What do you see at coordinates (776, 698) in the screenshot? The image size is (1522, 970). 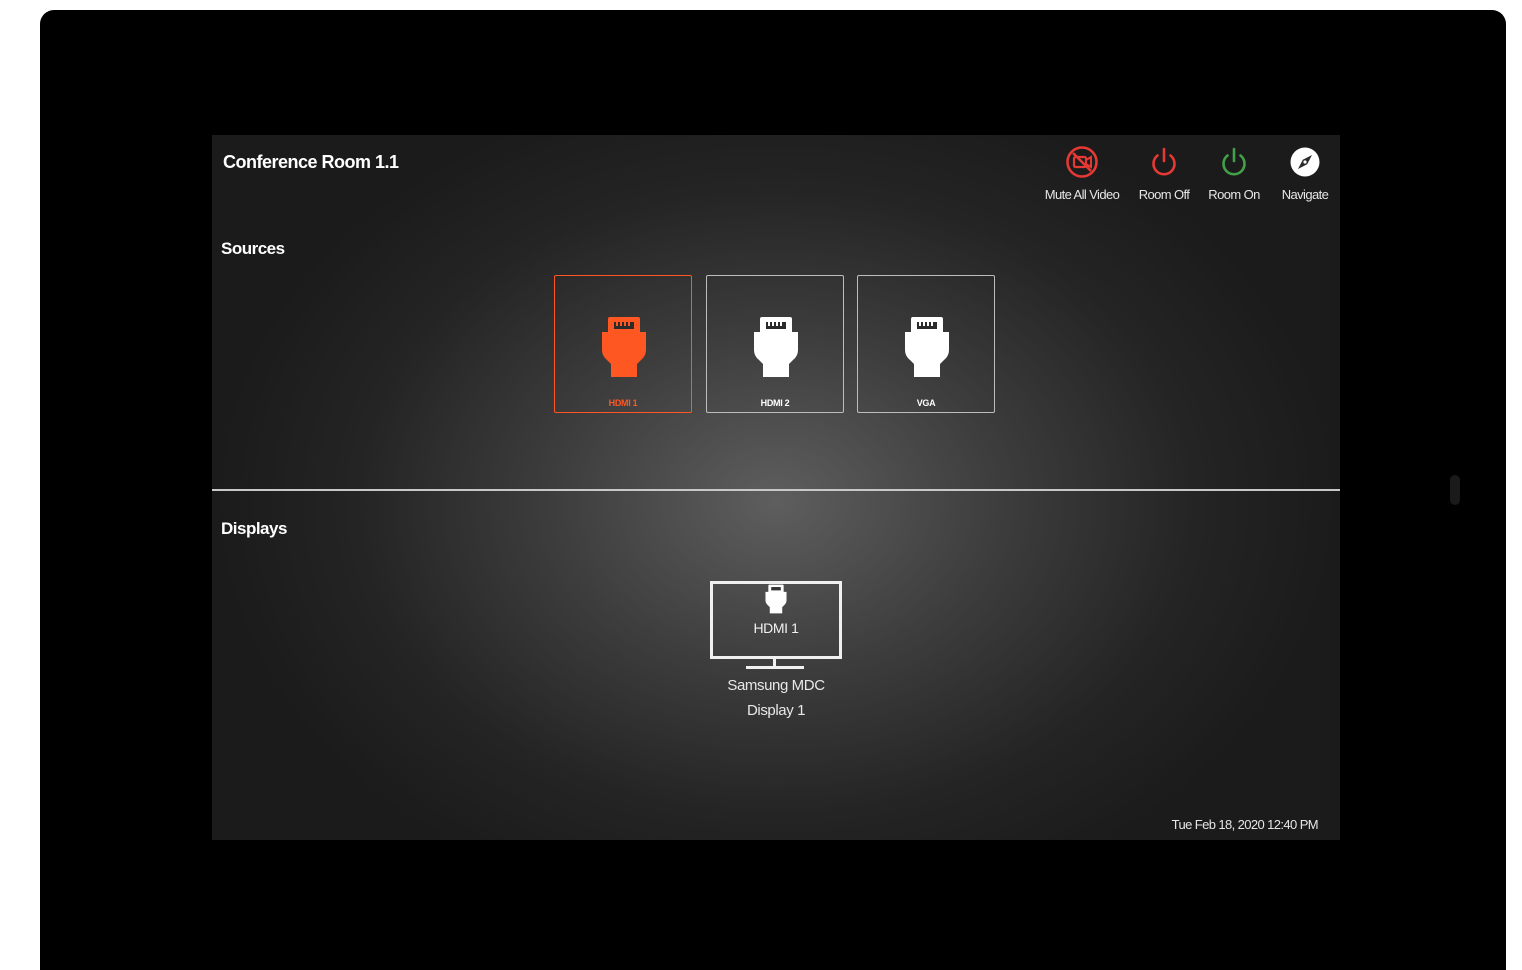 I see `display-name: Samsung MDC Display 1` at bounding box center [776, 698].